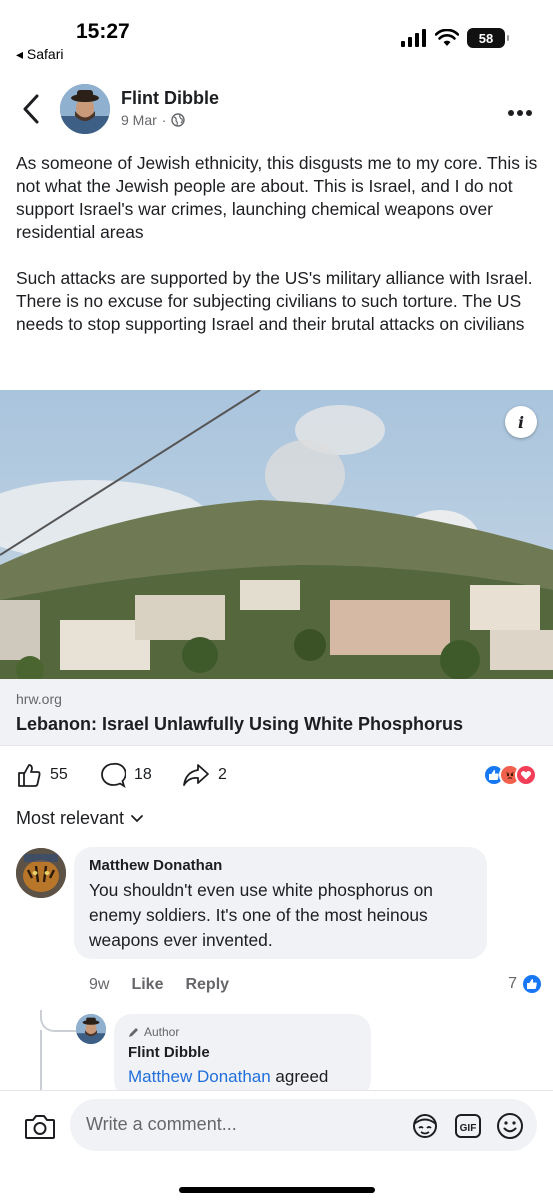  I want to click on back-arrow-icon, so click(31, 109).